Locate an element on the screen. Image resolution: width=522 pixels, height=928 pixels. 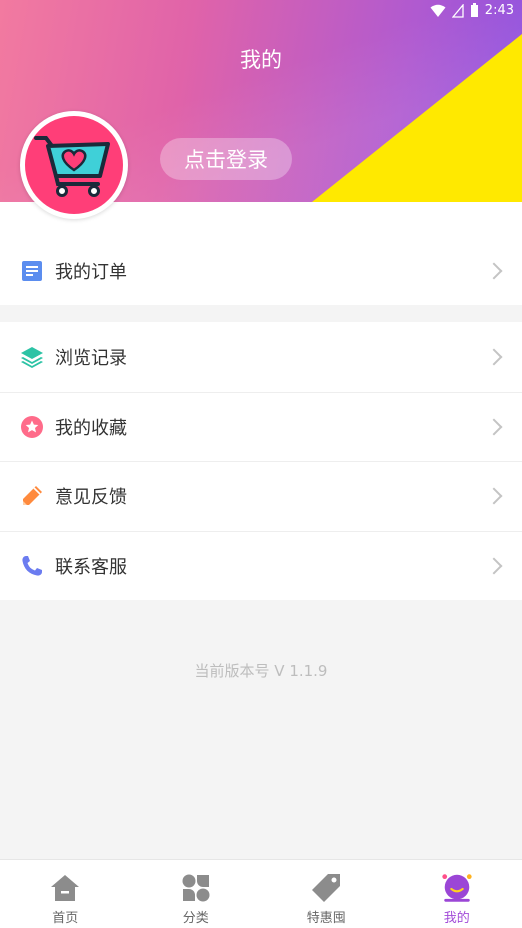
layers-icon is located at coordinates (32, 357).